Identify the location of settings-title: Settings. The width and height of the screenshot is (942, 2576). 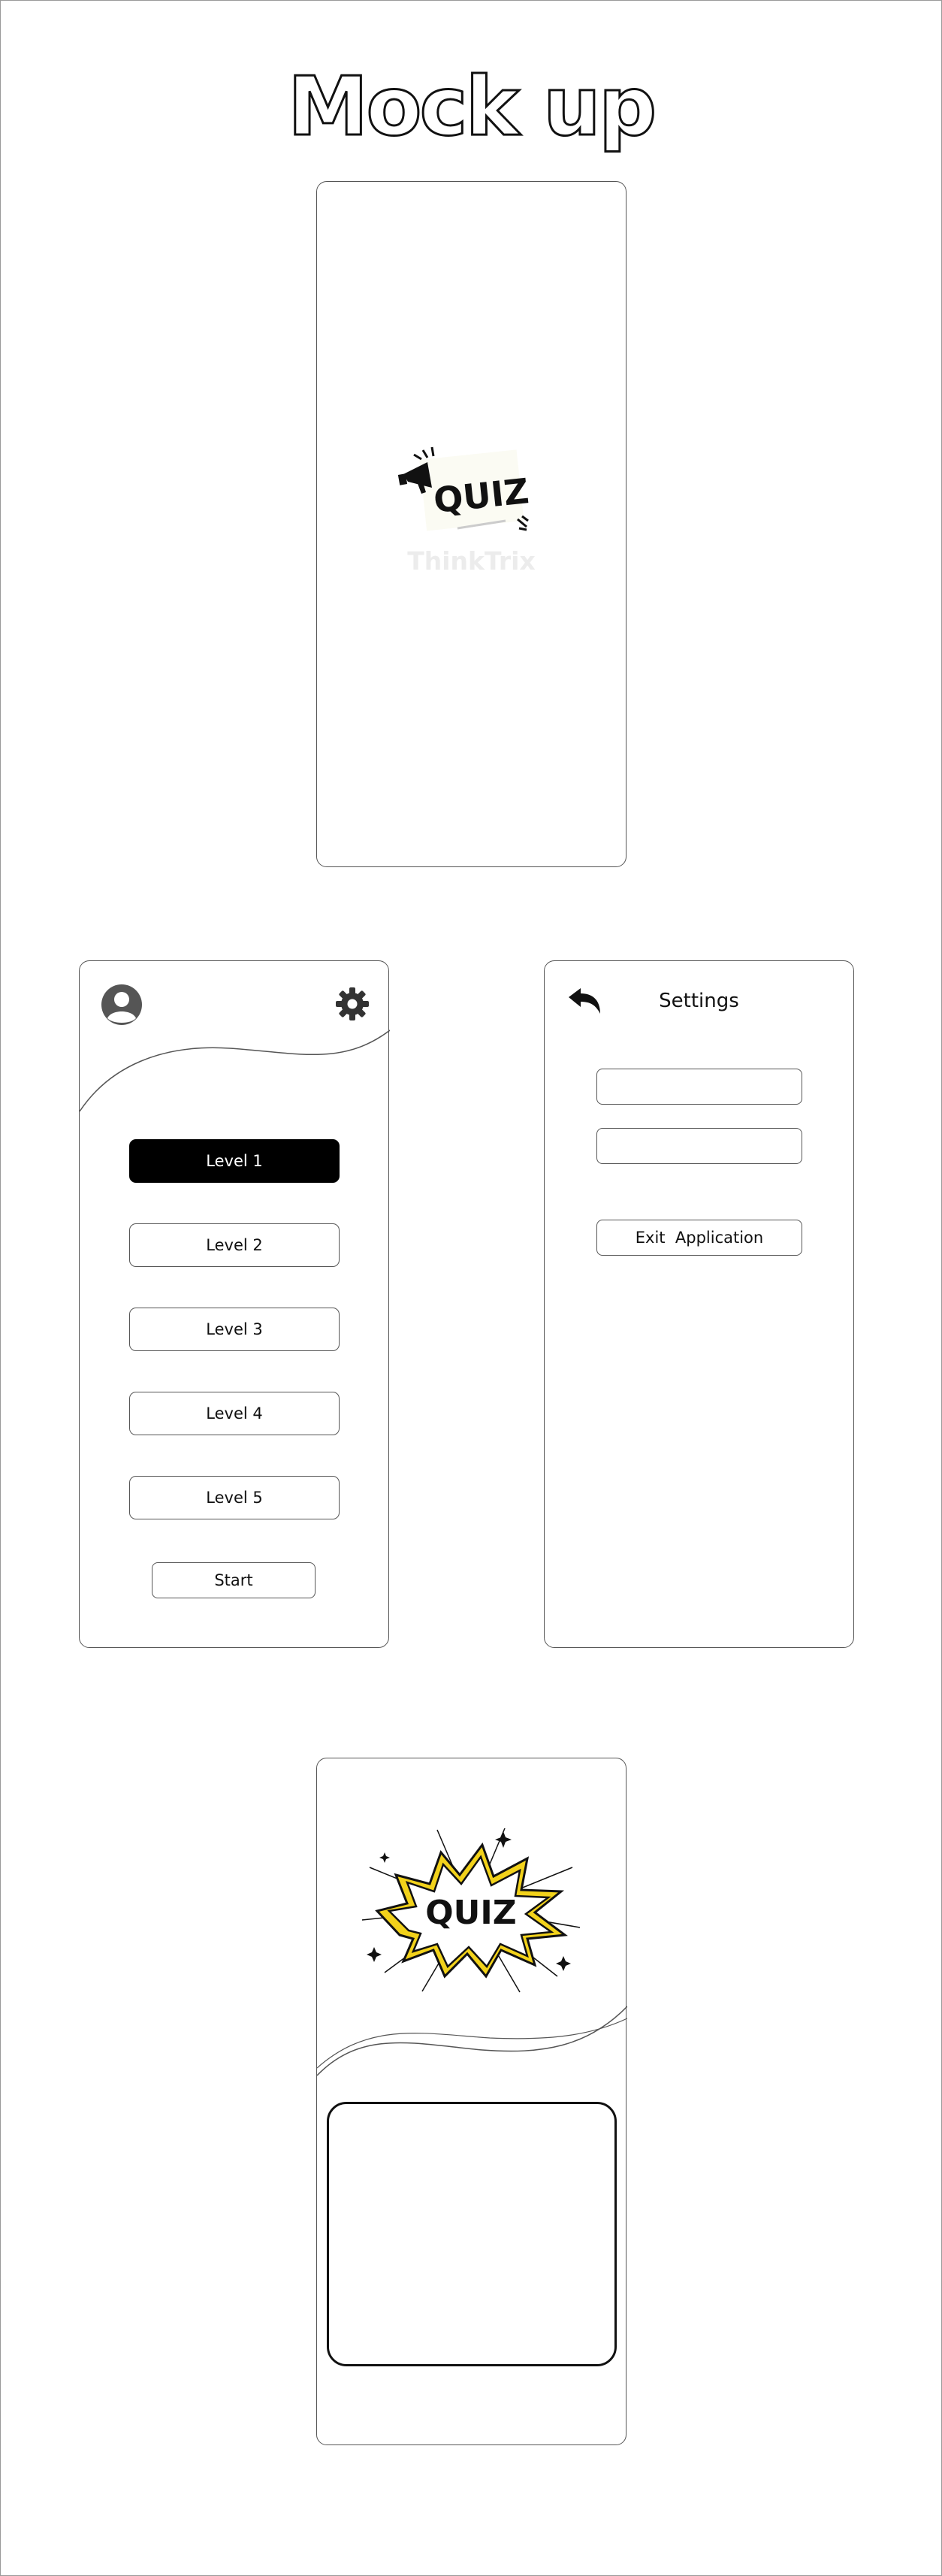
(699, 1001).